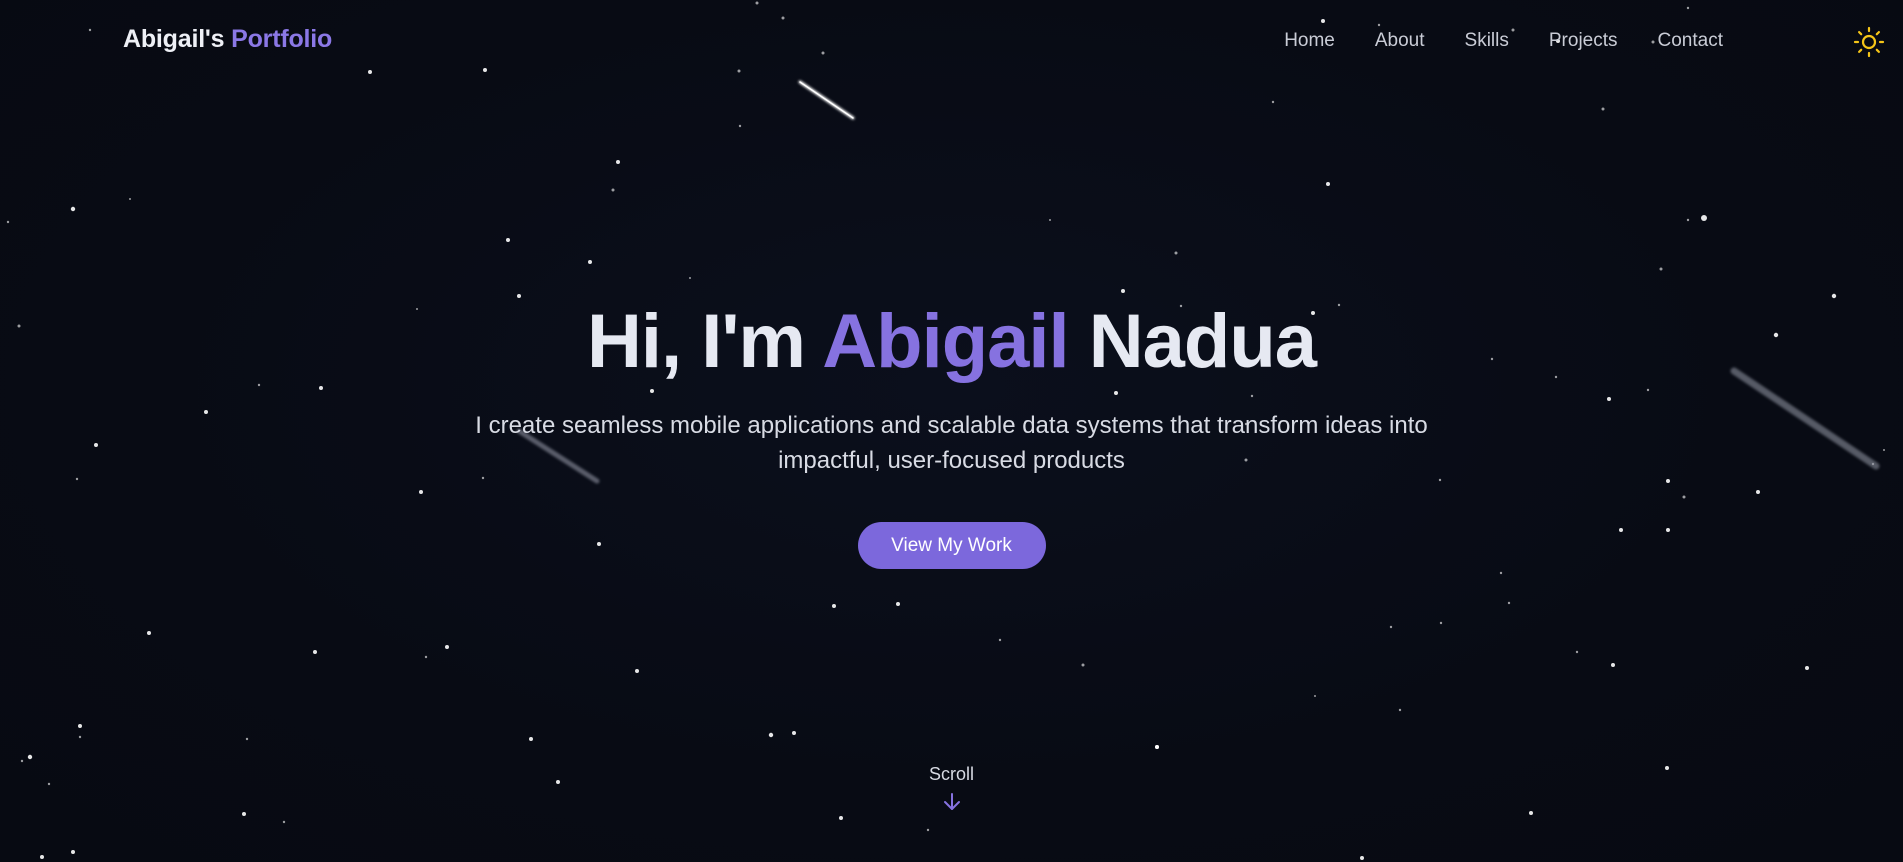 The image size is (1903, 862). Describe the element at coordinates (1400, 41) in the screenshot. I see `nav-link-about: About` at that location.